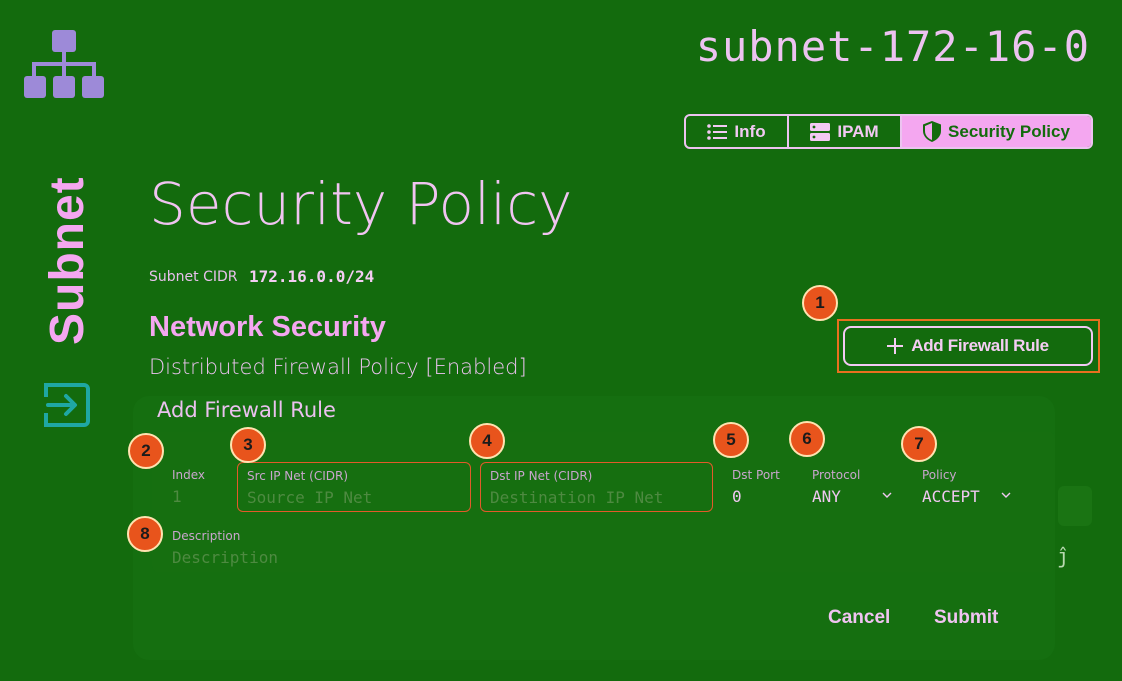 Image resolution: width=1122 pixels, height=681 pixels. Describe the element at coordinates (895, 346) in the screenshot. I see `plus-icon` at that location.